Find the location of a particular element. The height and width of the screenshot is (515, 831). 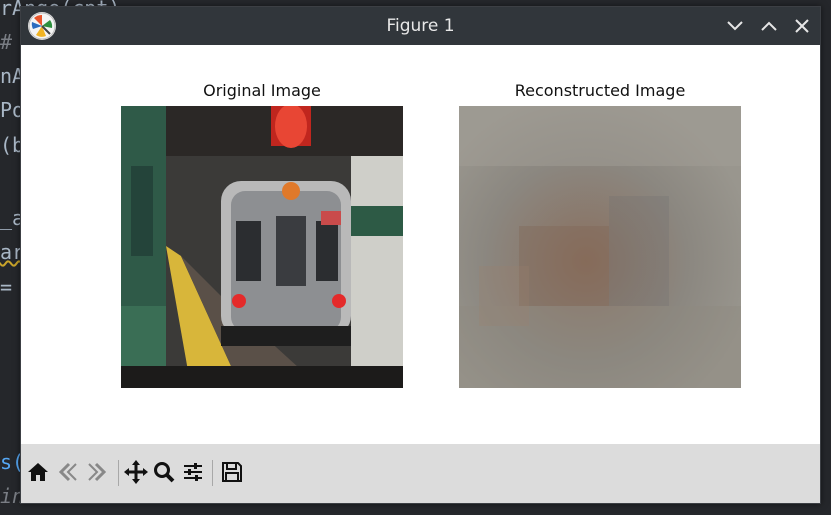

pan-move-icon is located at coordinates (136, 472).